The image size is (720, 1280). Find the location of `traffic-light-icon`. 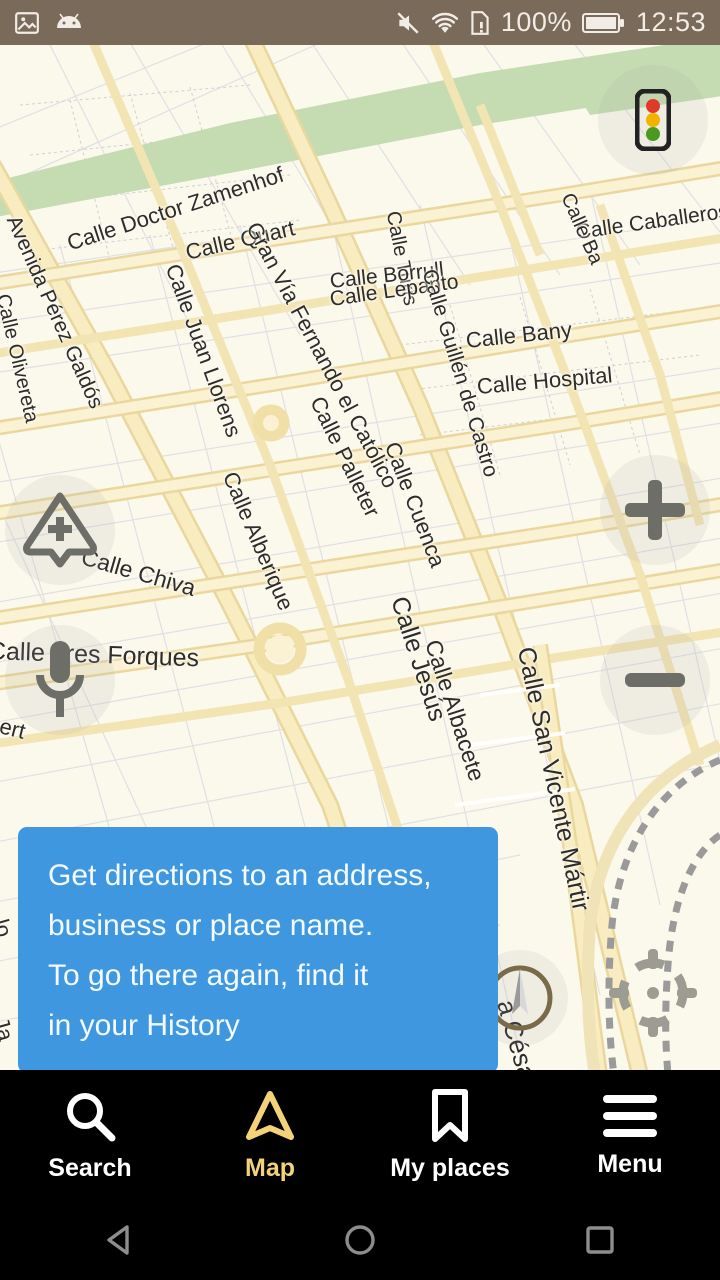

traffic-light-icon is located at coordinates (653, 120).